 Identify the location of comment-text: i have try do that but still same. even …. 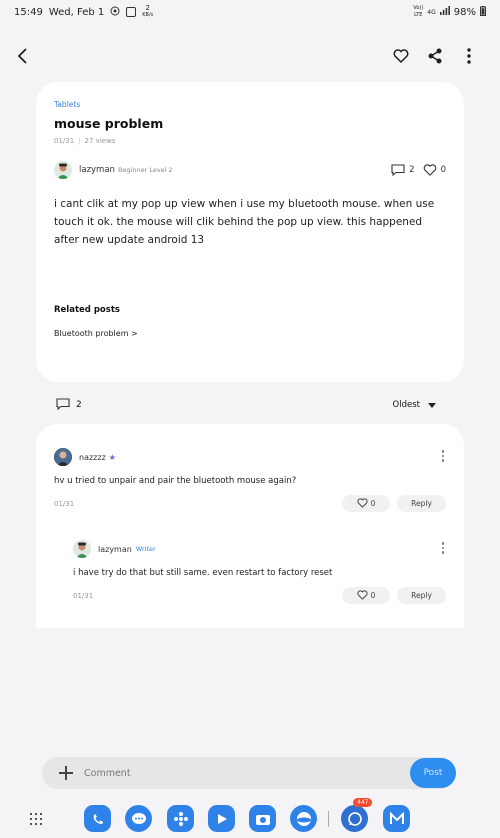
(203, 573).